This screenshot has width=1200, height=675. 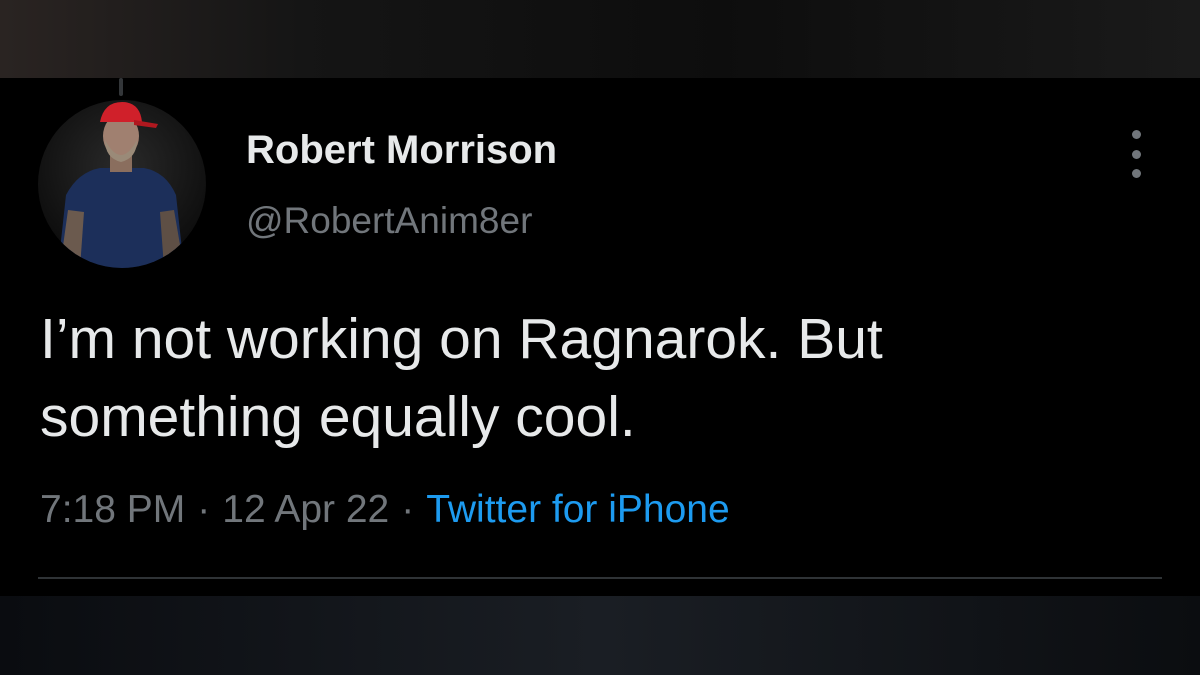 I want to click on tweet-date: 12 Apr 22, so click(x=305, y=509).